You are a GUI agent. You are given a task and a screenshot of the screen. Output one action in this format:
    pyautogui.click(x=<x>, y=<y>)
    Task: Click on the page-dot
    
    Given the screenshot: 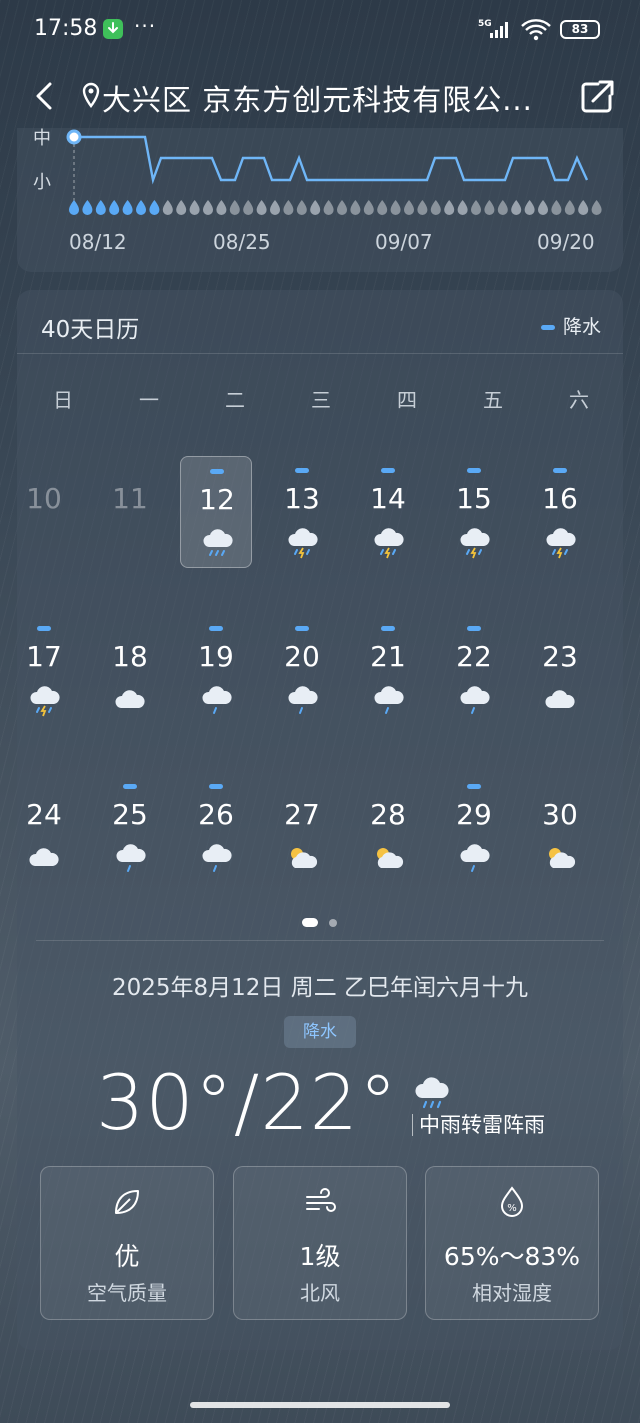 What is the action you would take?
    pyautogui.click(x=333, y=923)
    